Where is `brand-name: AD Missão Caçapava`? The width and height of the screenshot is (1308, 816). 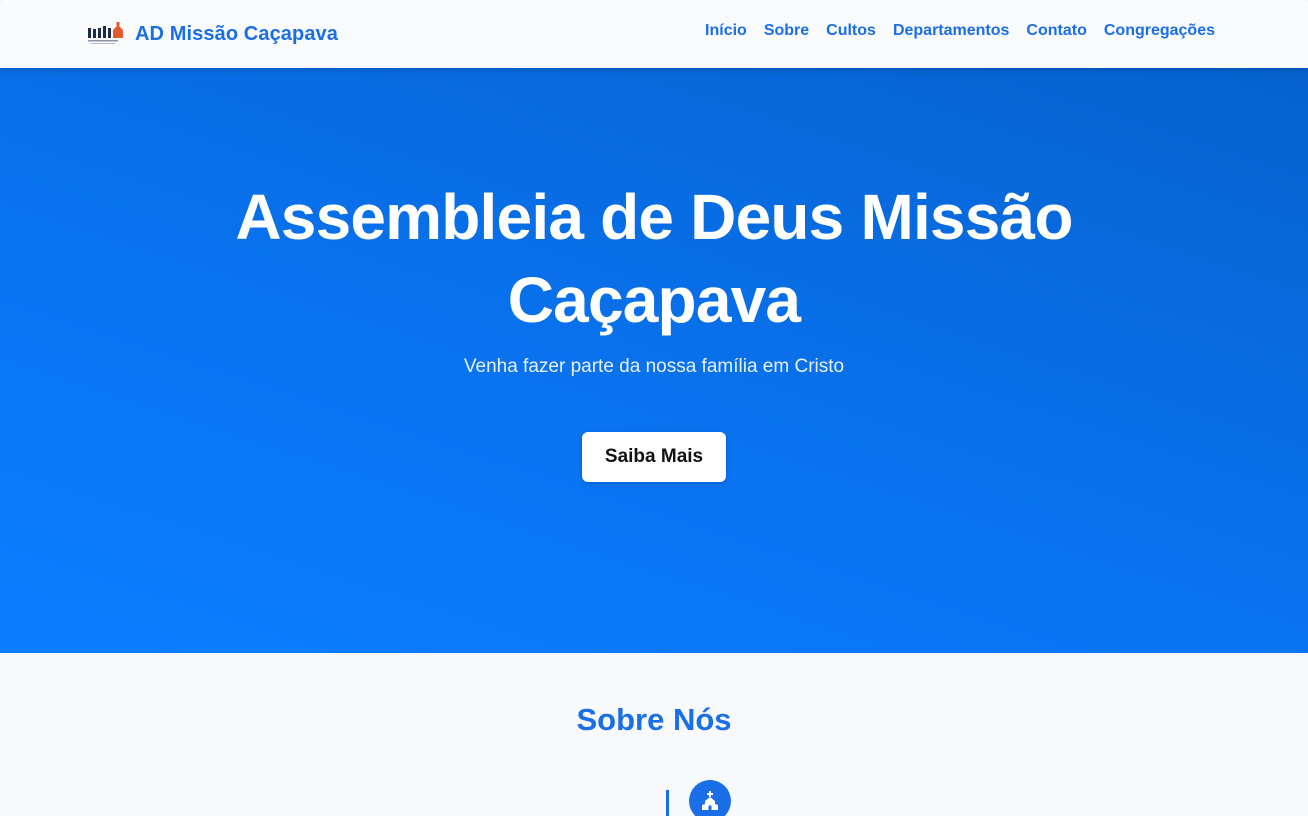
brand-name: AD Missão Caçapava is located at coordinates (237, 33).